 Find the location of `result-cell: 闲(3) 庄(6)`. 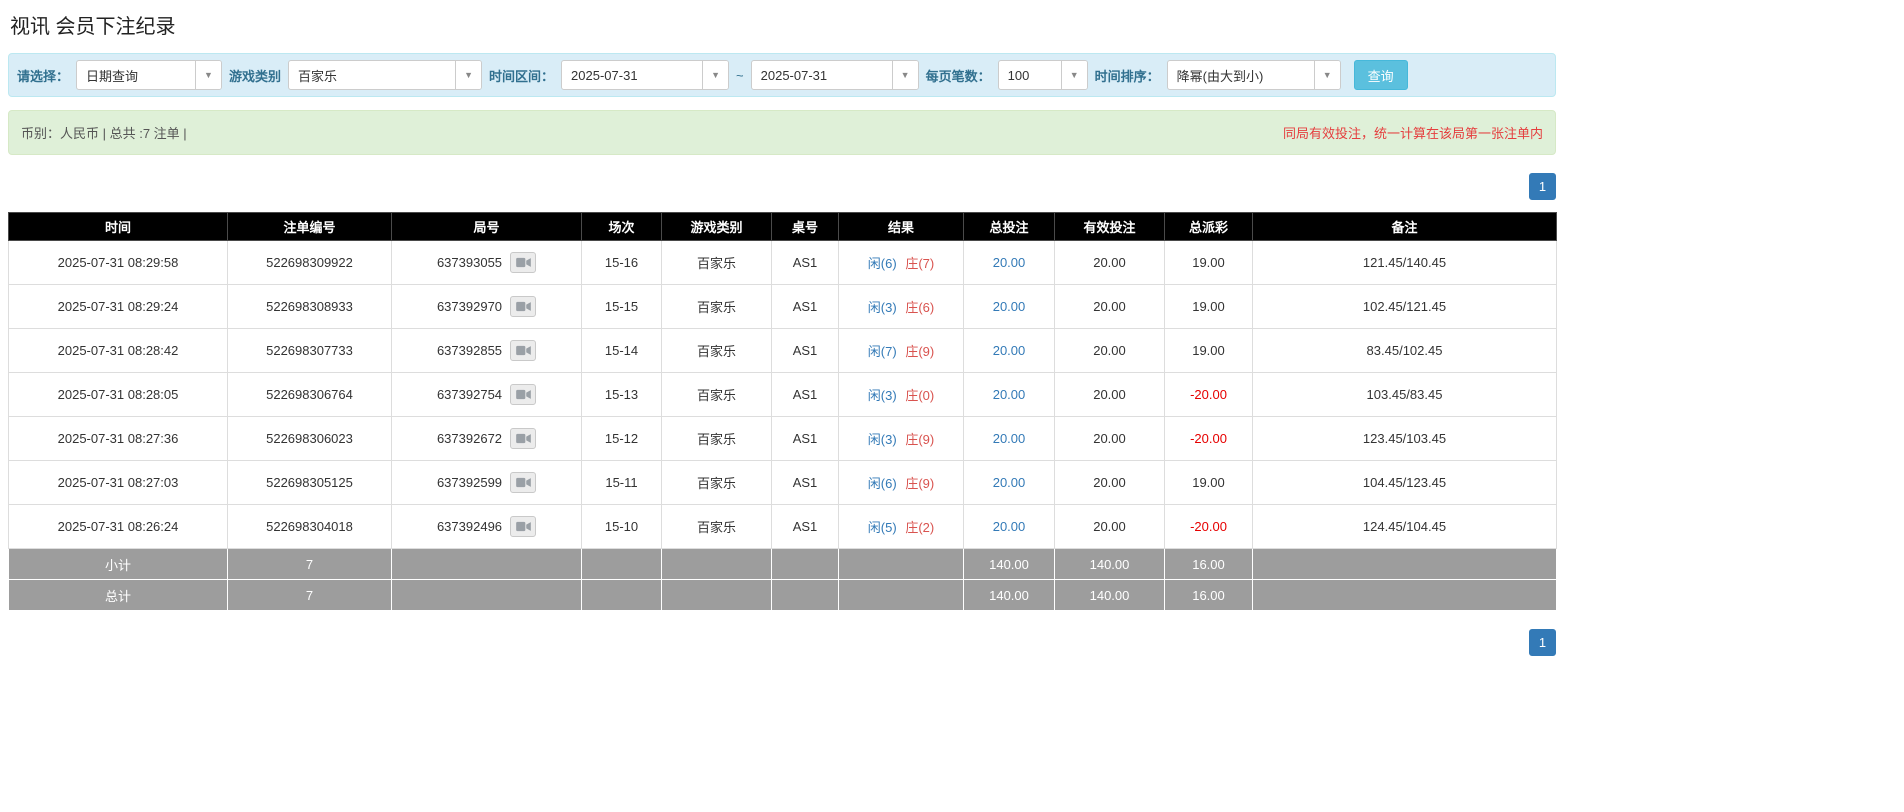

result-cell: 闲(3) 庄(6) is located at coordinates (901, 306).